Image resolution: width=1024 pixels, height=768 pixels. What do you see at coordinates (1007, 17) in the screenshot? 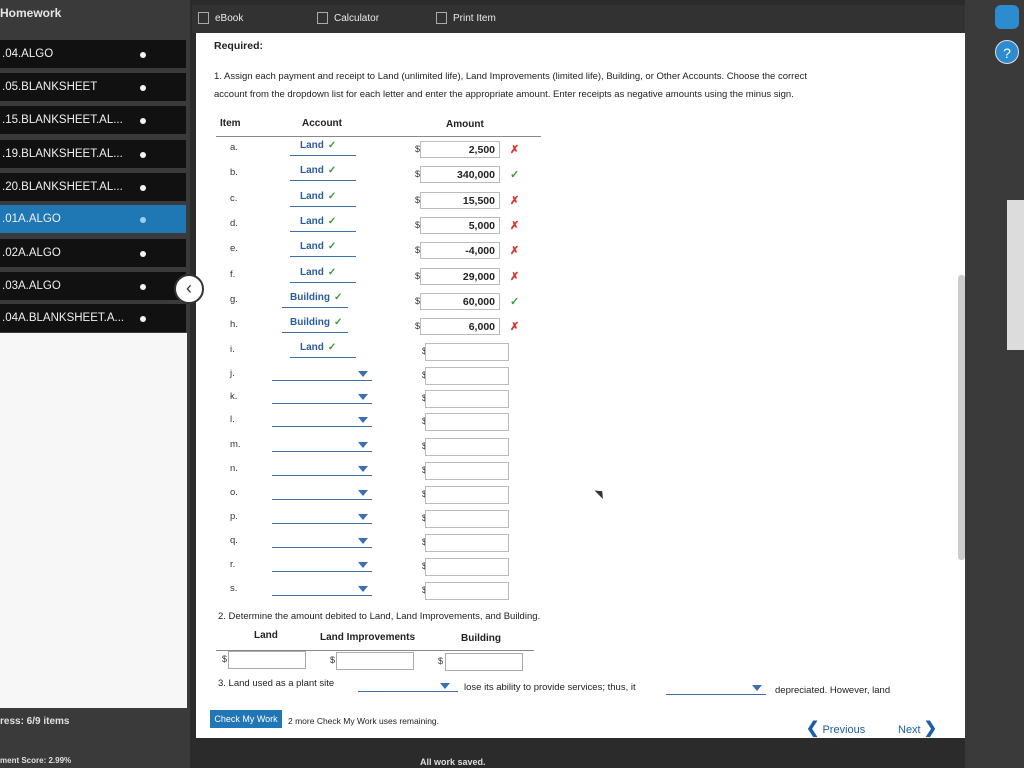
I see `headset-icon` at bounding box center [1007, 17].